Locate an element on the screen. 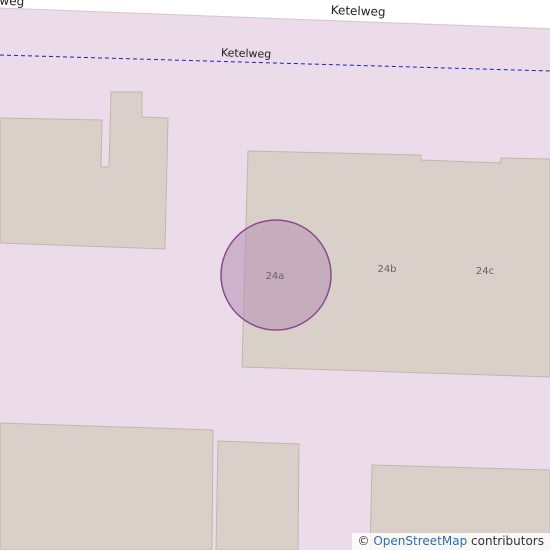 This screenshot has width=550, height=550. house-number-24b: 24b is located at coordinates (386, 269).